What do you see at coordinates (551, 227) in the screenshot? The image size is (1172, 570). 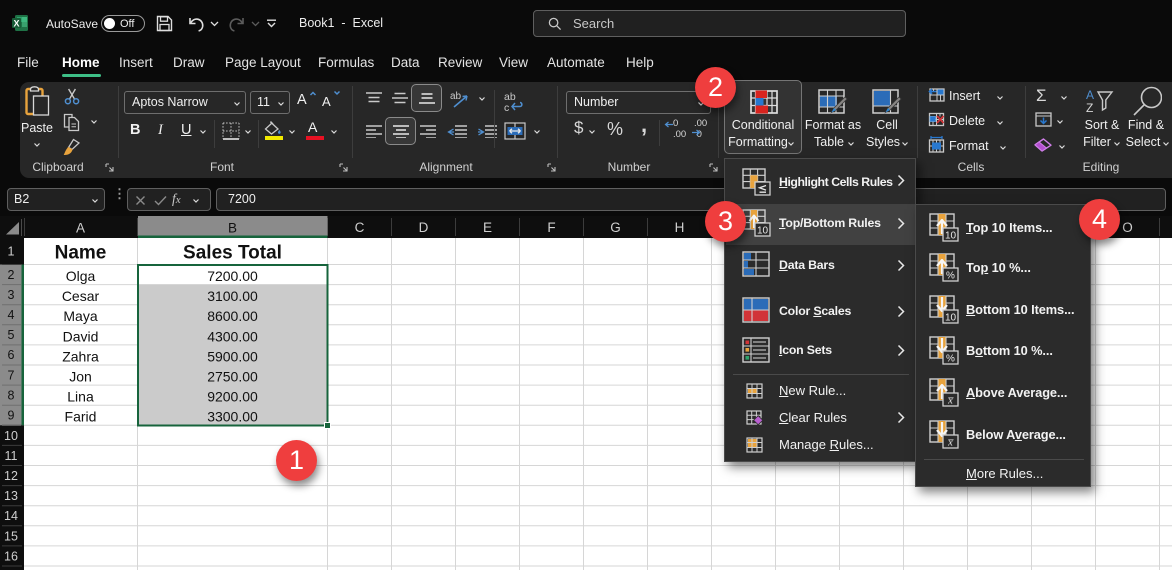 I see `svg-text: F` at bounding box center [551, 227].